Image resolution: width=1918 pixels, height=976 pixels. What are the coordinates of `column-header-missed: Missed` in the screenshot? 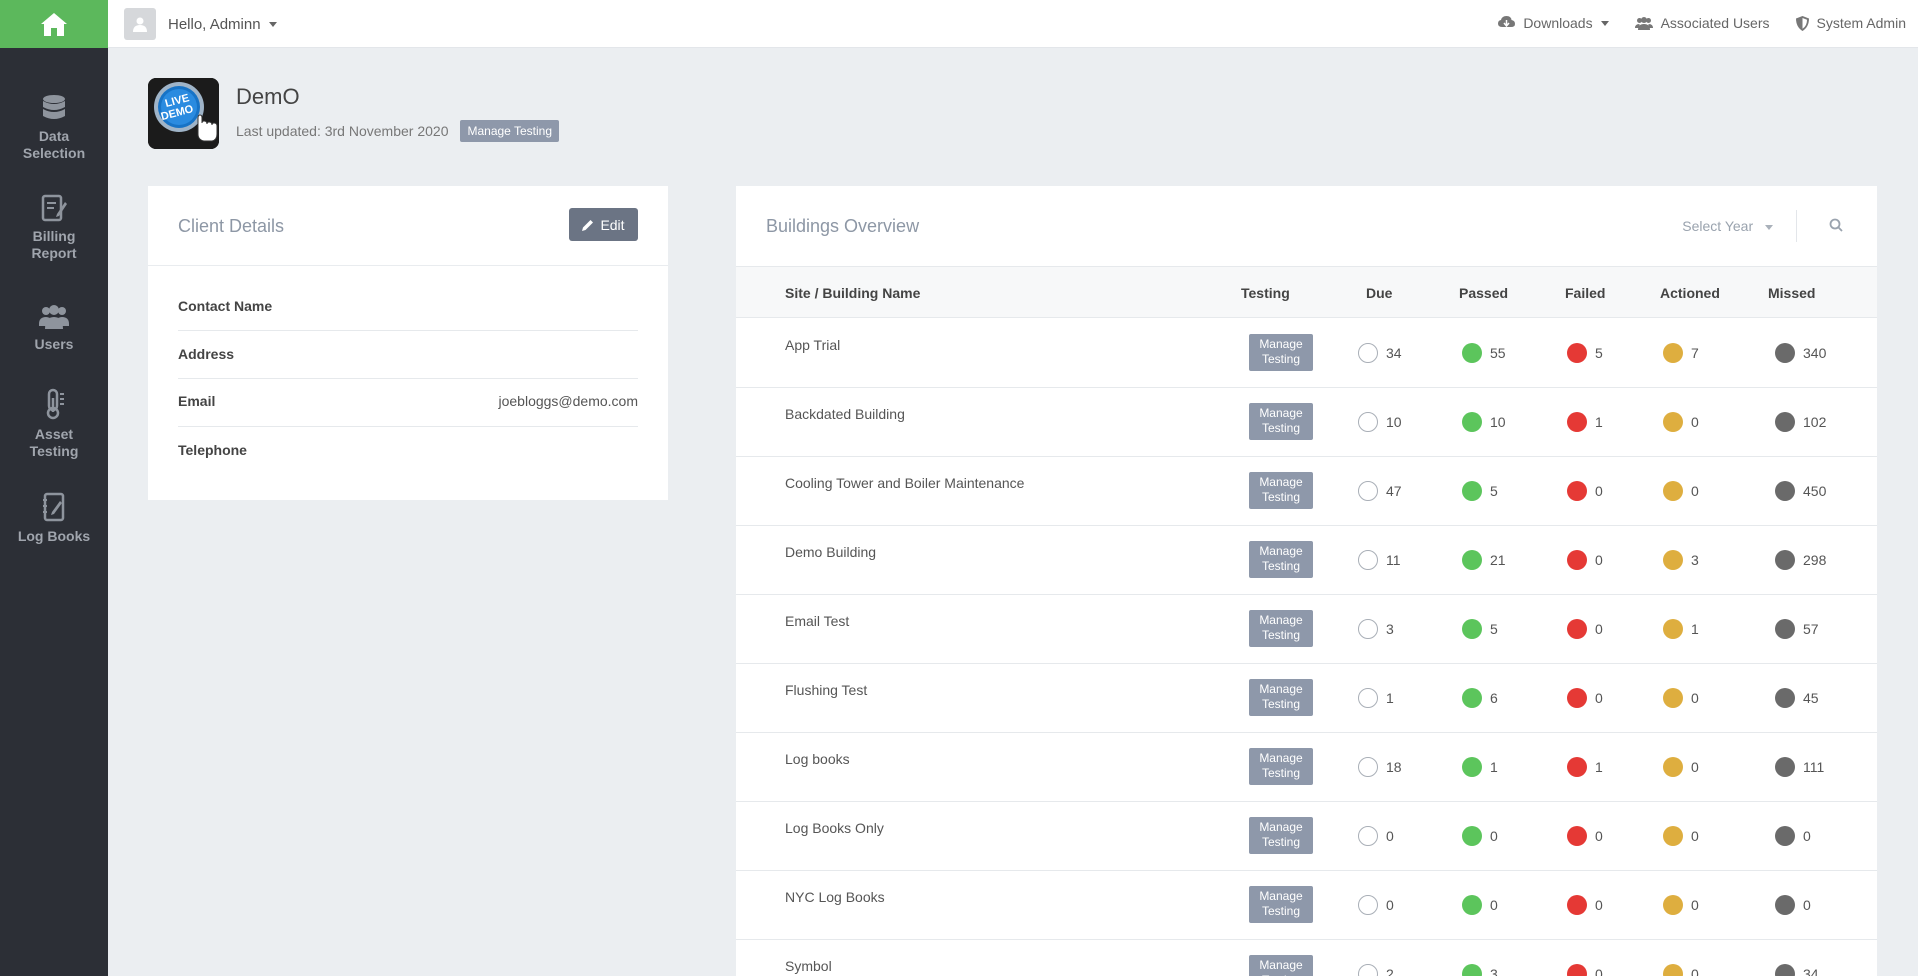 It's located at (1791, 293).